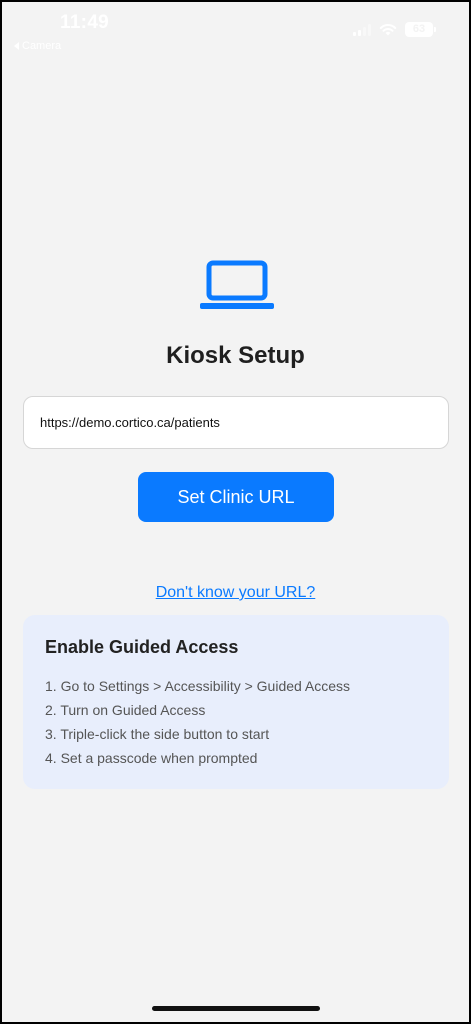 The width and height of the screenshot is (471, 1024). I want to click on status-time: 11:49, so click(85, 22).